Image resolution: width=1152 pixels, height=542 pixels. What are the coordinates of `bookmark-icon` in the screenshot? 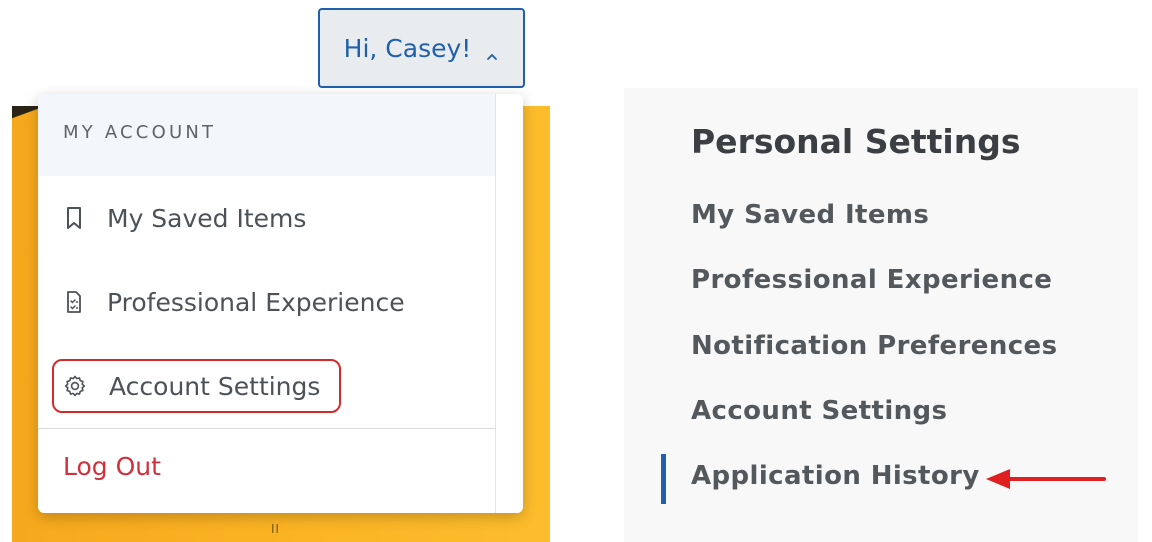 It's located at (74, 218).